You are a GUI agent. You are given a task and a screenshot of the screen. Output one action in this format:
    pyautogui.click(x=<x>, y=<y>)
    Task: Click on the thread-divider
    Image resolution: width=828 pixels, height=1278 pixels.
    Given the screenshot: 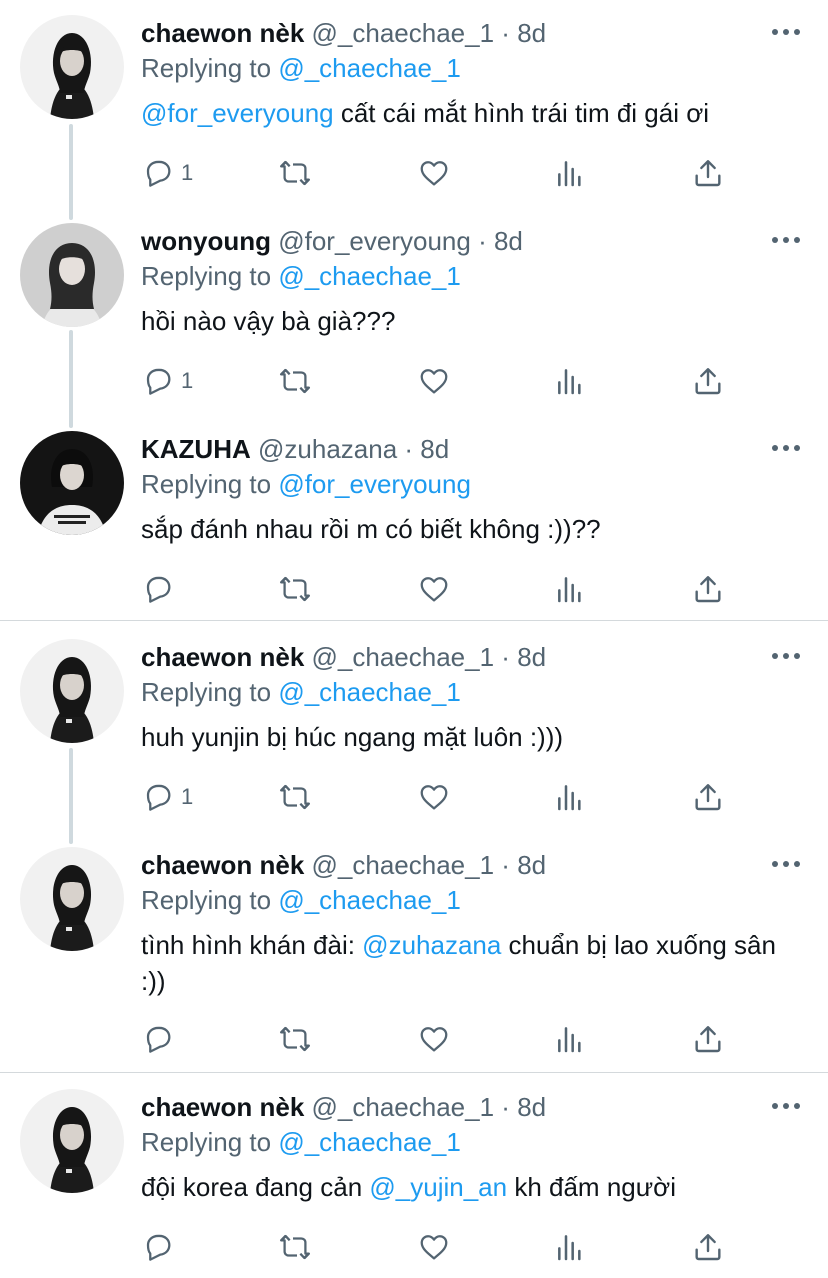 What is the action you would take?
    pyautogui.click(x=414, y=620)
    